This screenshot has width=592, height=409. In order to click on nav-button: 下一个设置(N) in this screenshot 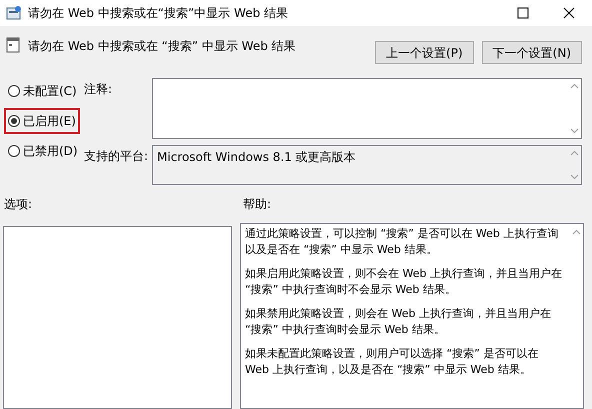, I will do `click(532, 52)`.